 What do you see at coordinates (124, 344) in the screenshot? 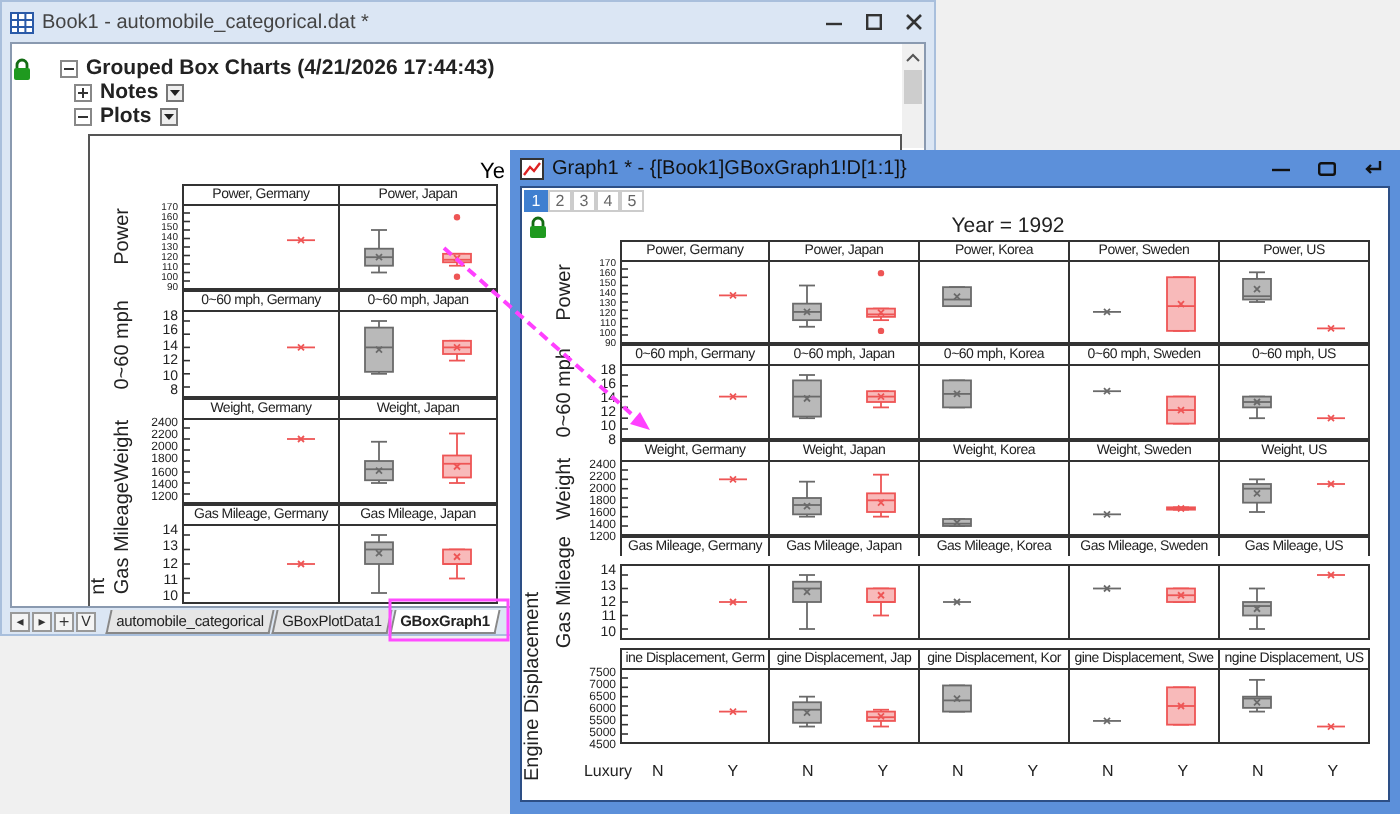
I see `axis-title: 0~60 mph` at bounding box center [124, 344].